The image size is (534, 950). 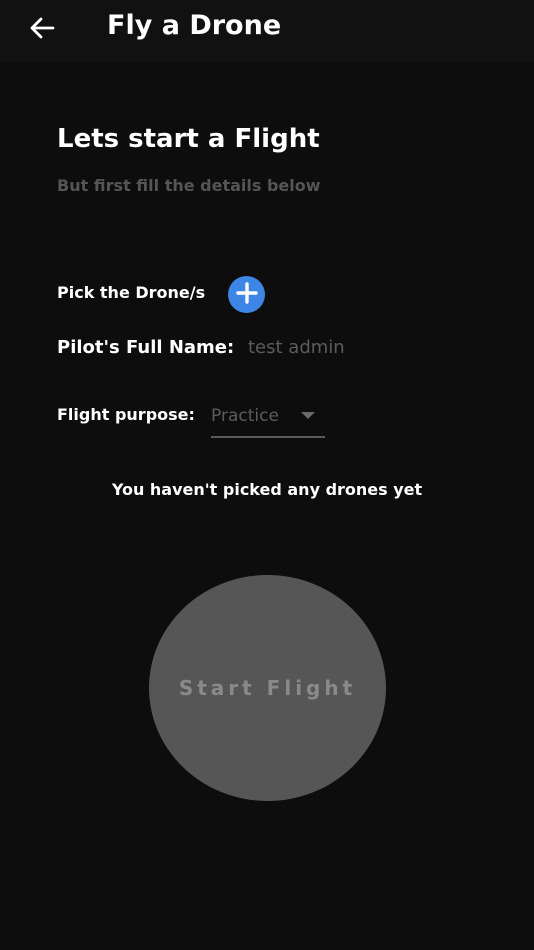 I want to click on start-flight-label: Start Flight, so click(x=267, y=688).